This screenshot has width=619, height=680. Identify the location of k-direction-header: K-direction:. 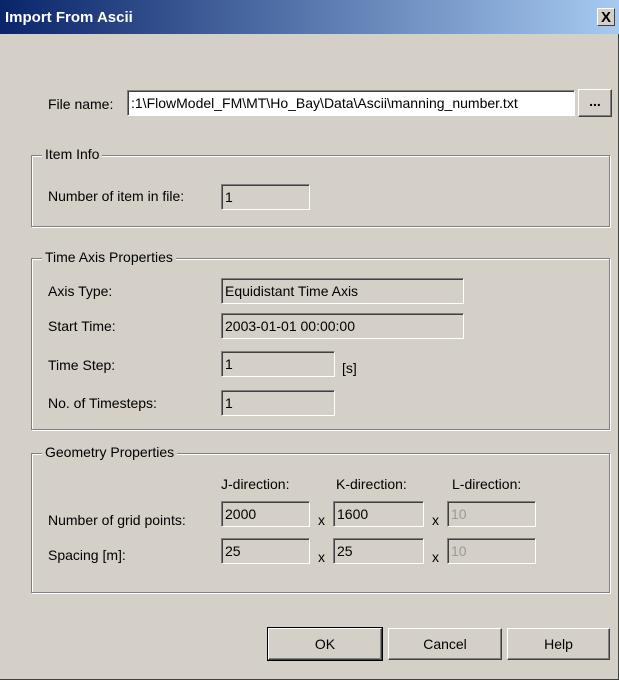
(371, 484).